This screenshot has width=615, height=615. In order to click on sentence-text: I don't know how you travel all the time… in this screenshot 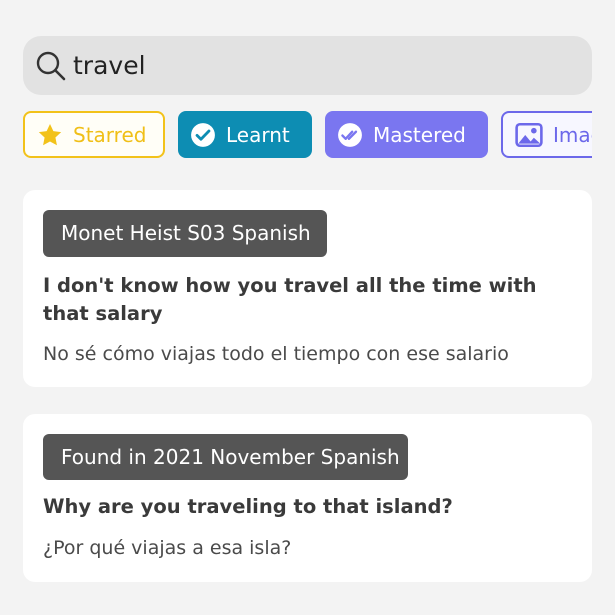, I will do `click(290, 299)`.